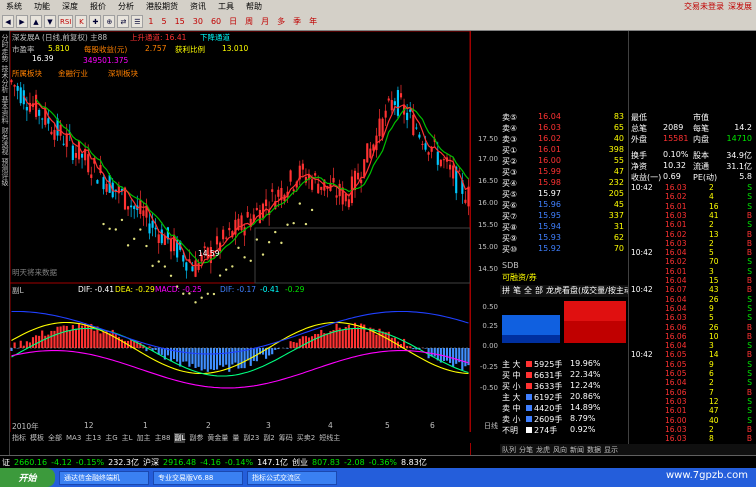 The height and width of the screenshot is (487, 756). Describe the element at coordinates (628, 449) in the screenshot. I see `right-bottom-tabs: 队列 分笔 龙虎 风向 新闻 数据 显示` at that location.